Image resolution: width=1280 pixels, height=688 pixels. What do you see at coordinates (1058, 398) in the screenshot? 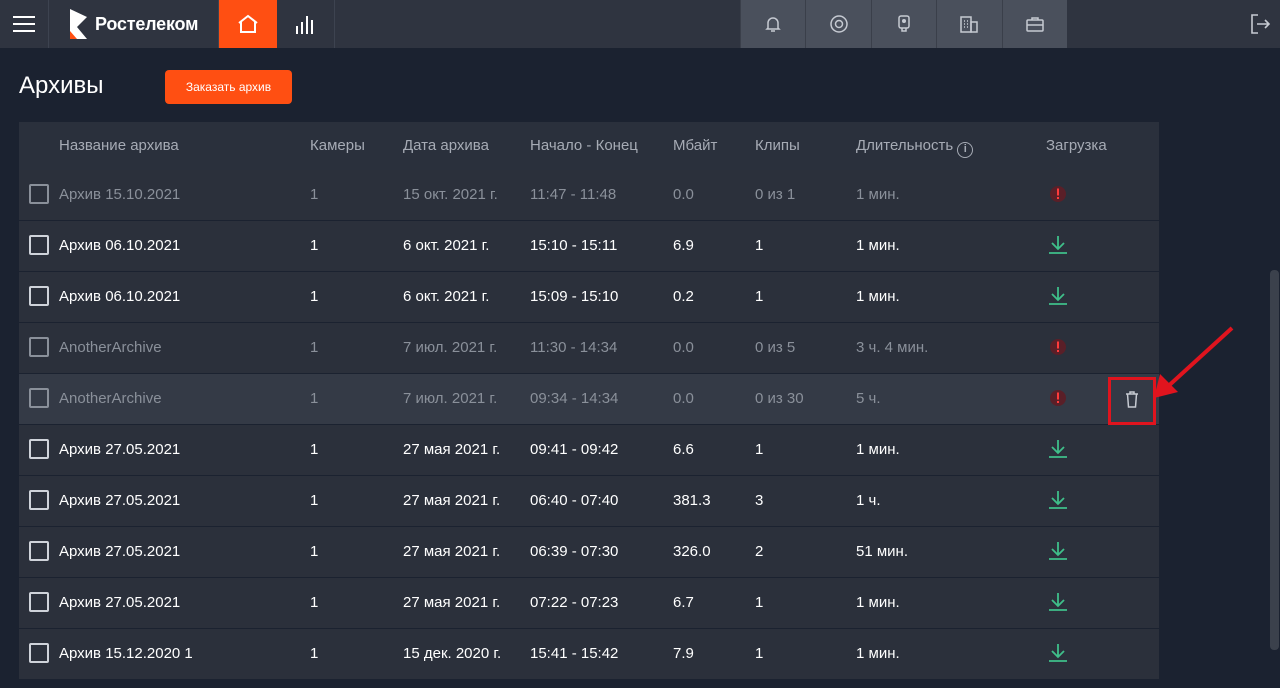
I see `error-icon` at bounding box center [1058, 398].